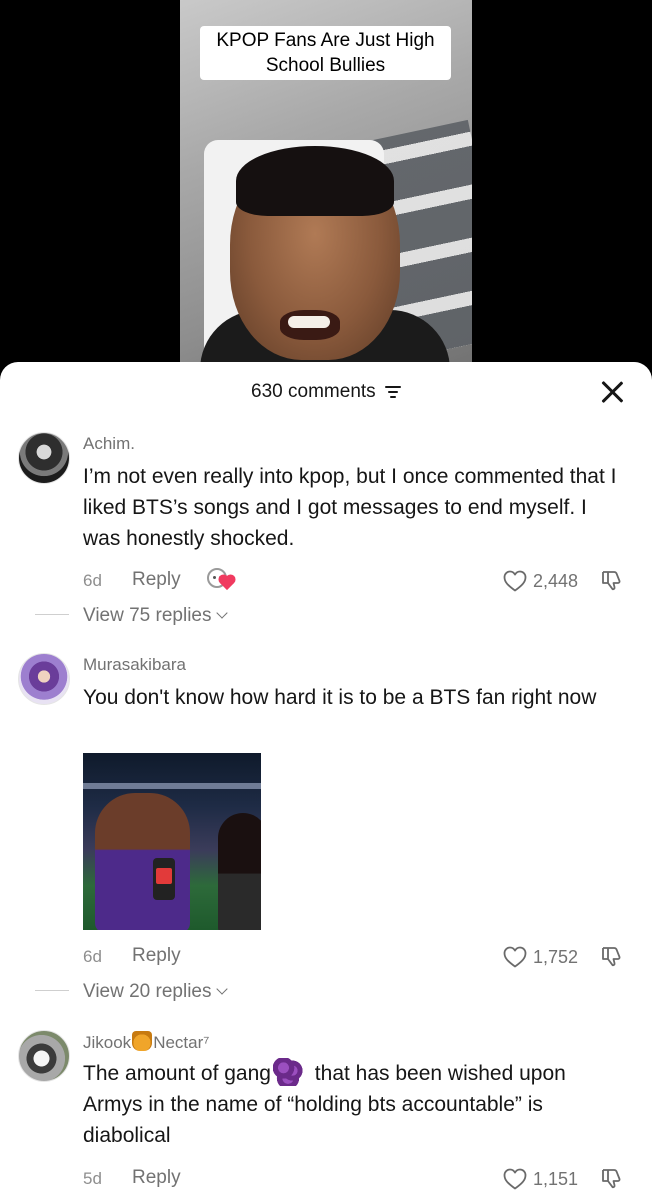  Describe the element at coordinates (313, 391) in the screenshot. I see `comment-count: 630 comments` at that location.